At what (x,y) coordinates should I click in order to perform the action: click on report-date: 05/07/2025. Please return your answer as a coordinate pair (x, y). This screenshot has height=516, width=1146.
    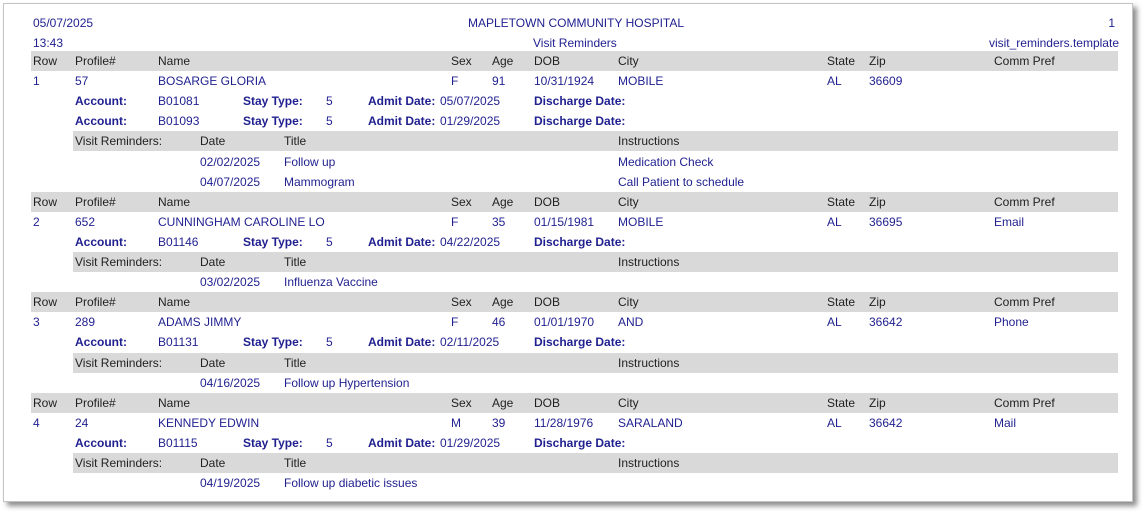
    Looking at the image, I should click on (63, 23).